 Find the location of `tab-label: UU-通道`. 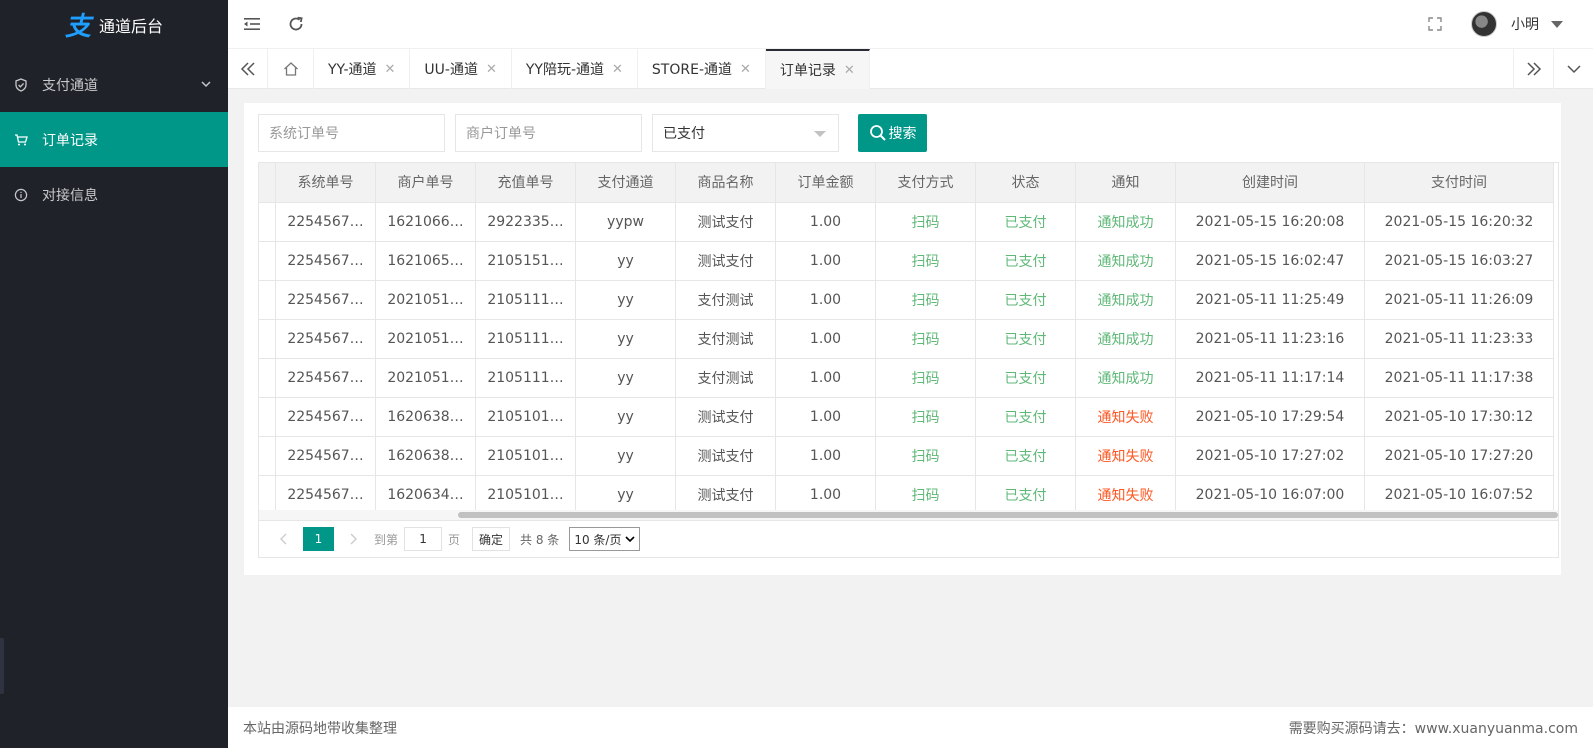

tab-label: UU-通道 is located at coordinates (451, 70).